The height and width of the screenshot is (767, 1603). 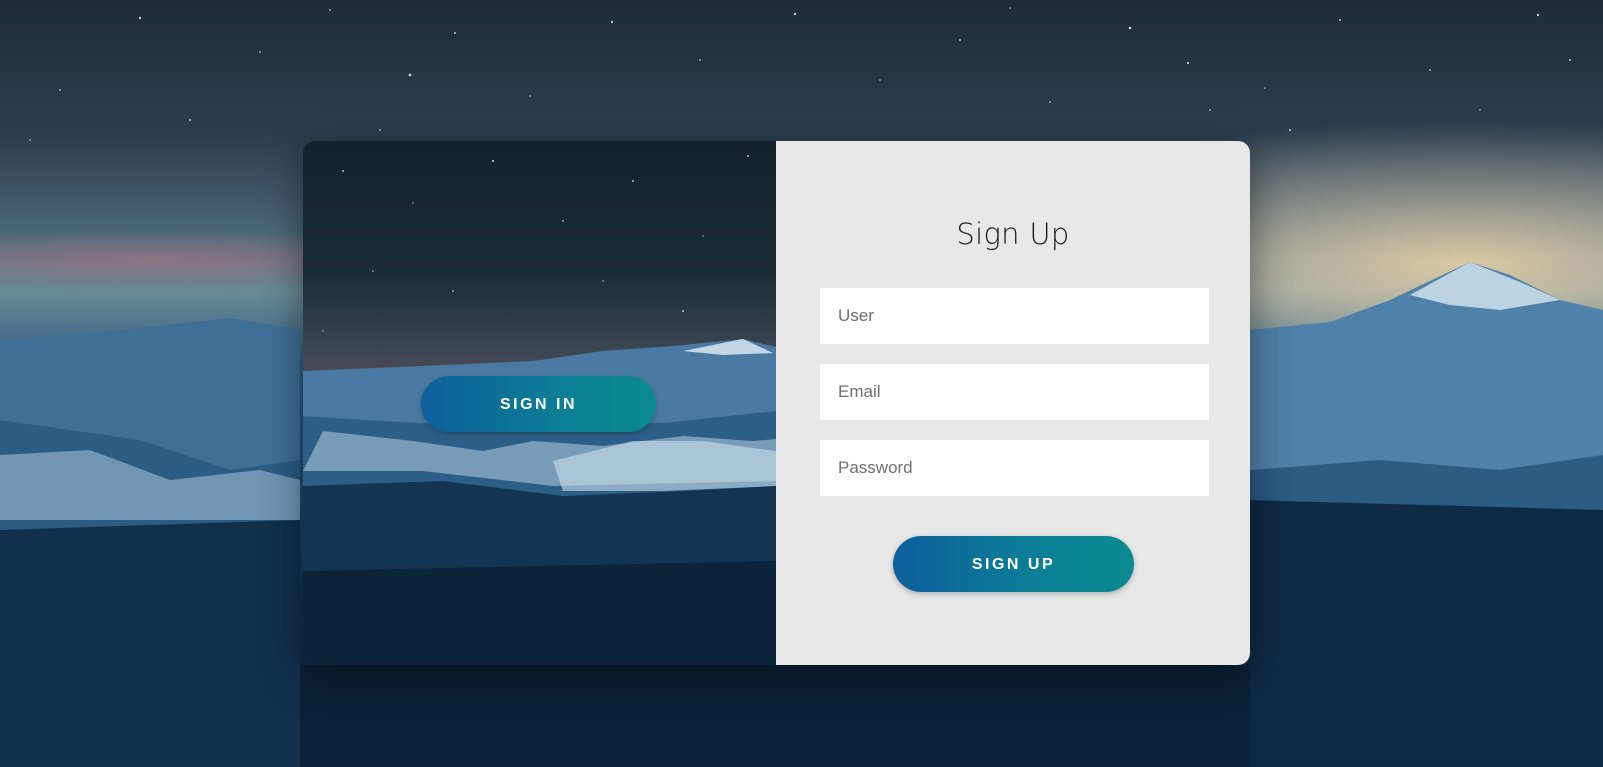 I want to click on sign-up-button: SIGN UP, so click(x=1013, y=564).